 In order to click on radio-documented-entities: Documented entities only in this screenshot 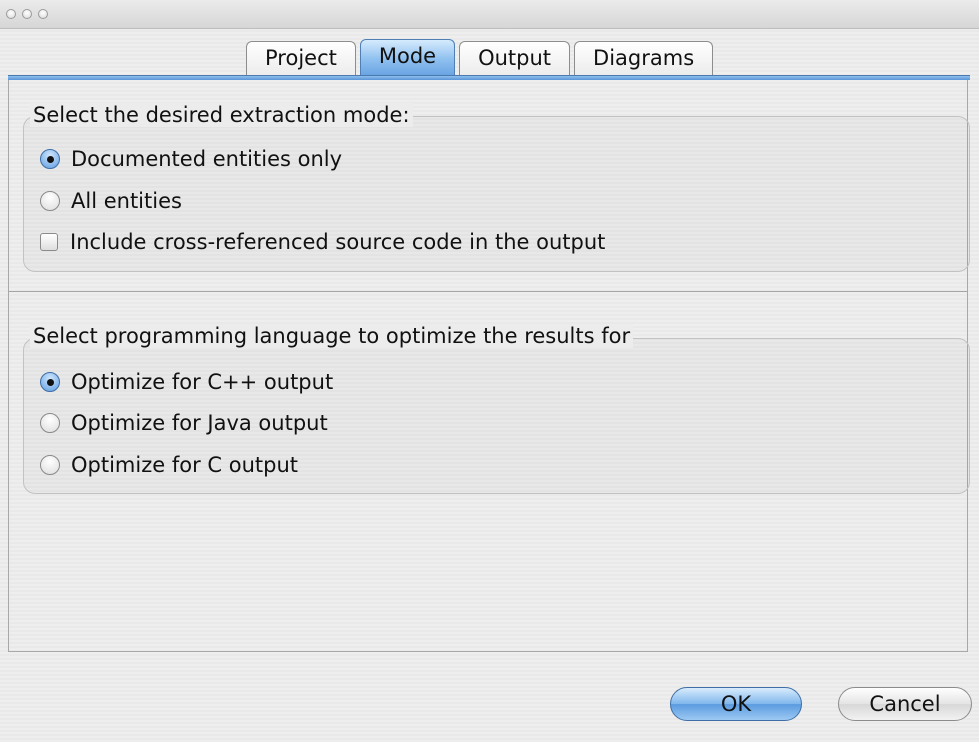, I will do `click(191, 159)`.